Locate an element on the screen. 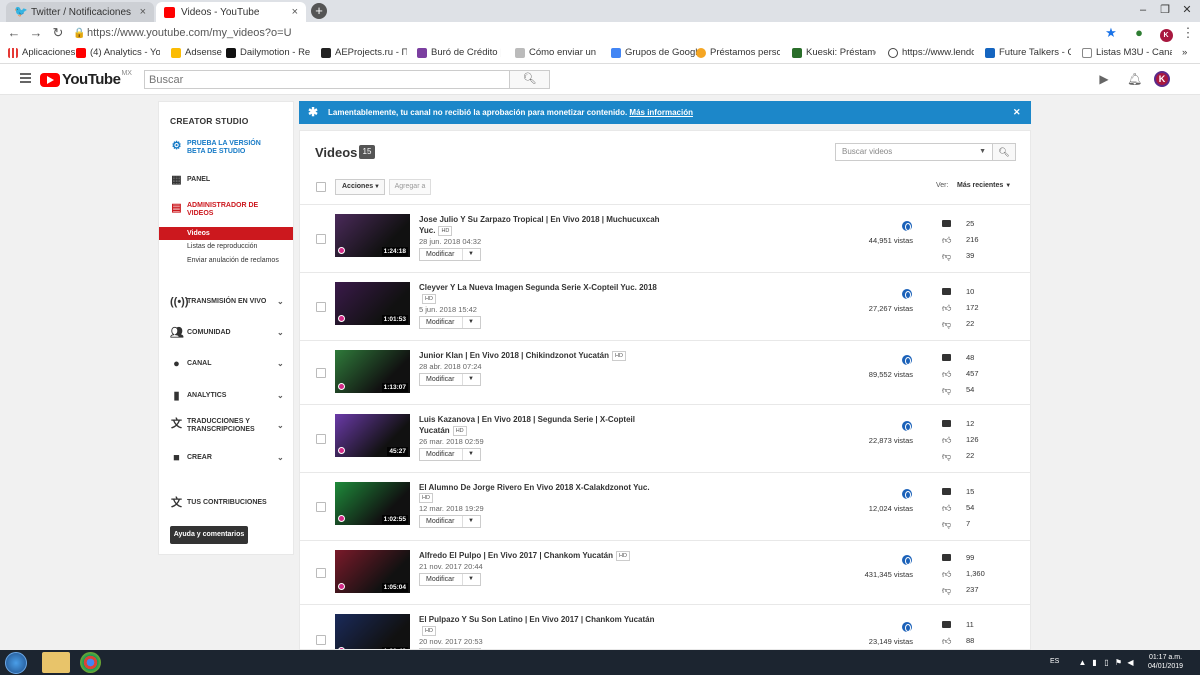 The width and height of the screenshot is (1200, 675). language-indicator: ES is located at coordinates (1054, 661).